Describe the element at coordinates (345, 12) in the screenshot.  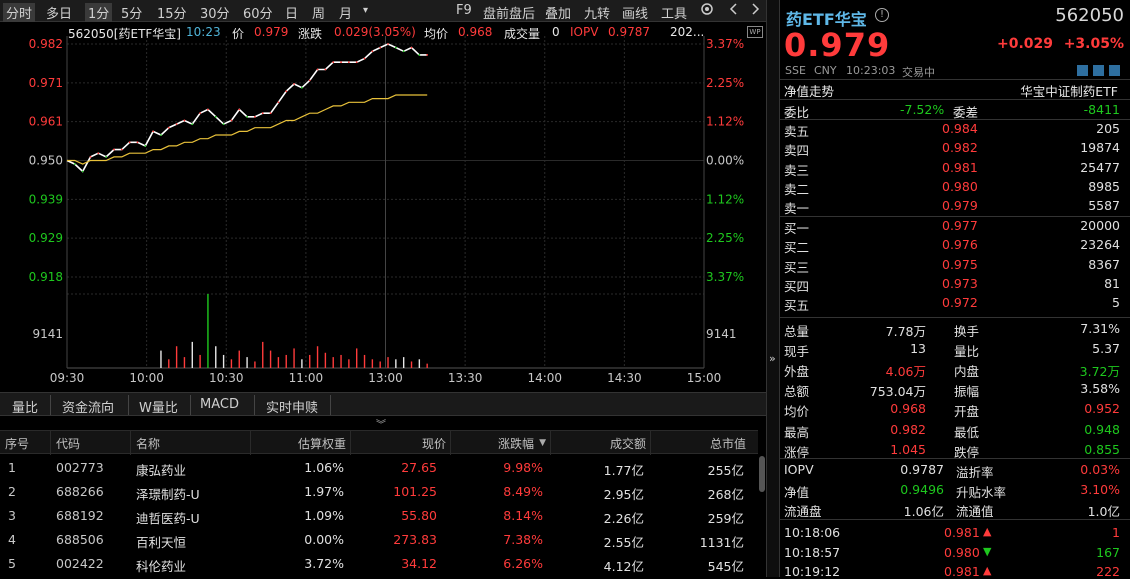
I see `tab-month: 月` at that location.